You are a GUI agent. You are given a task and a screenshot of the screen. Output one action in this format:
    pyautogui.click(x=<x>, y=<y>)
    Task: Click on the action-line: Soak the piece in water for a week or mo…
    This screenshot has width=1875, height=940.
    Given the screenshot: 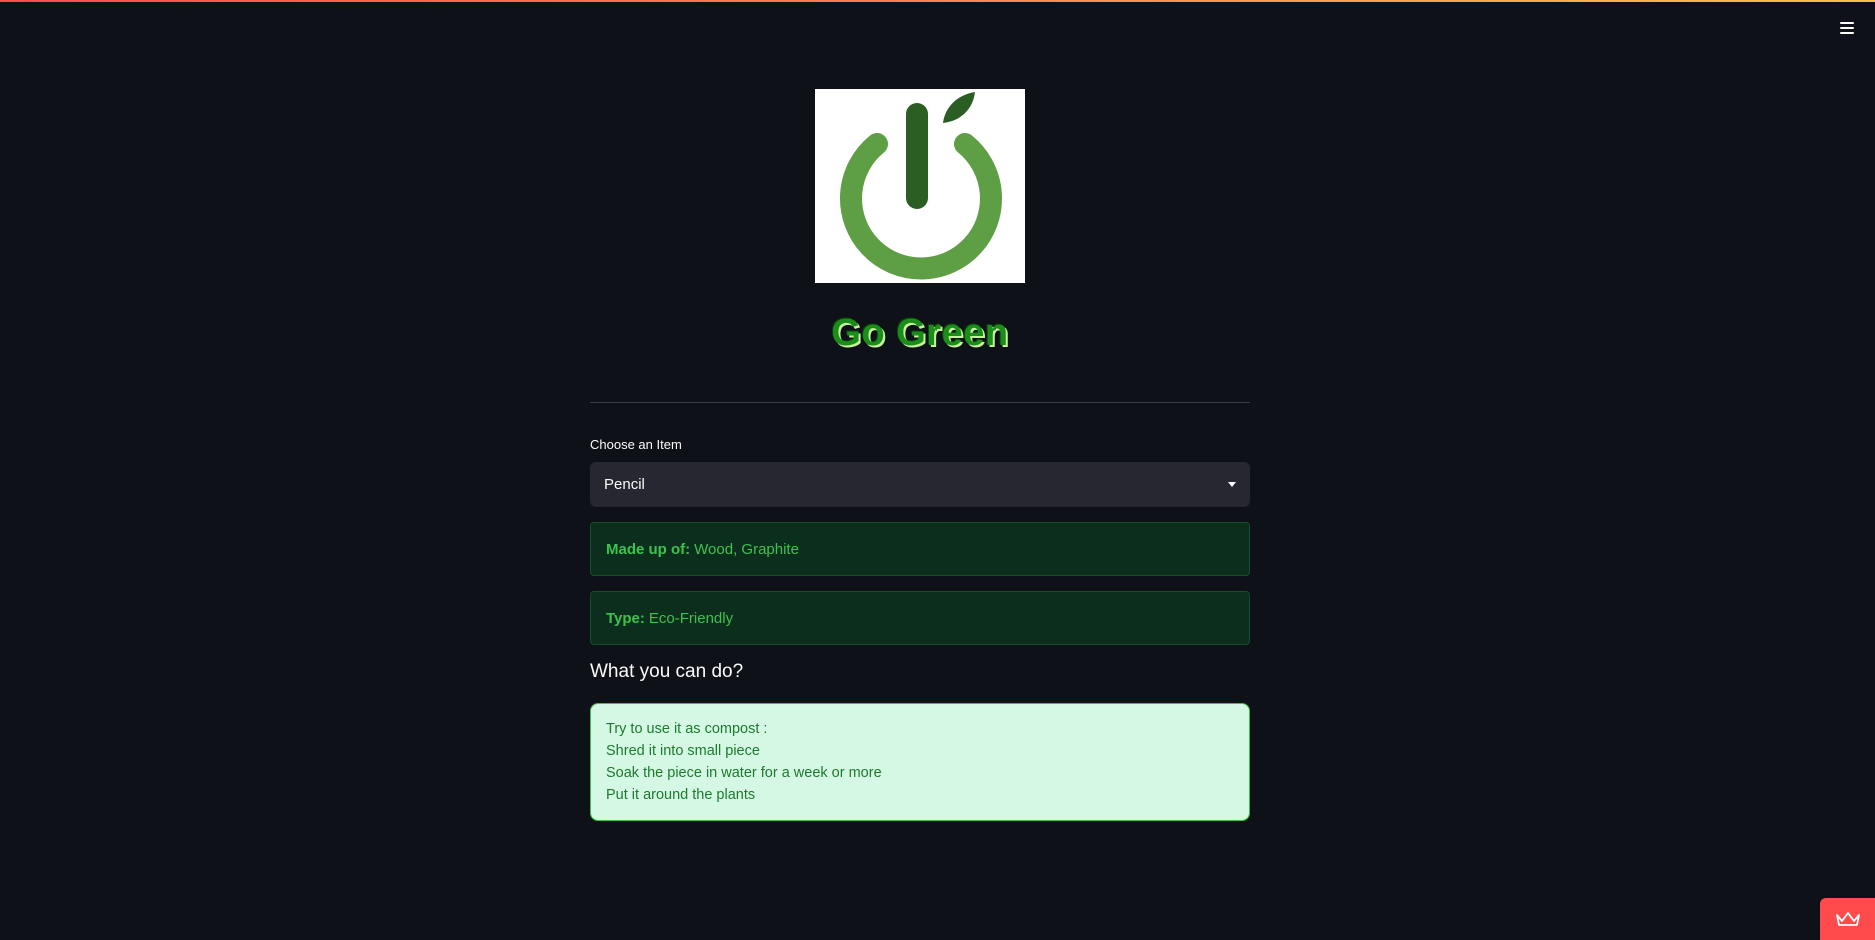 What is the action you would take?
    pyautogui.click(x=744, y=773)
    